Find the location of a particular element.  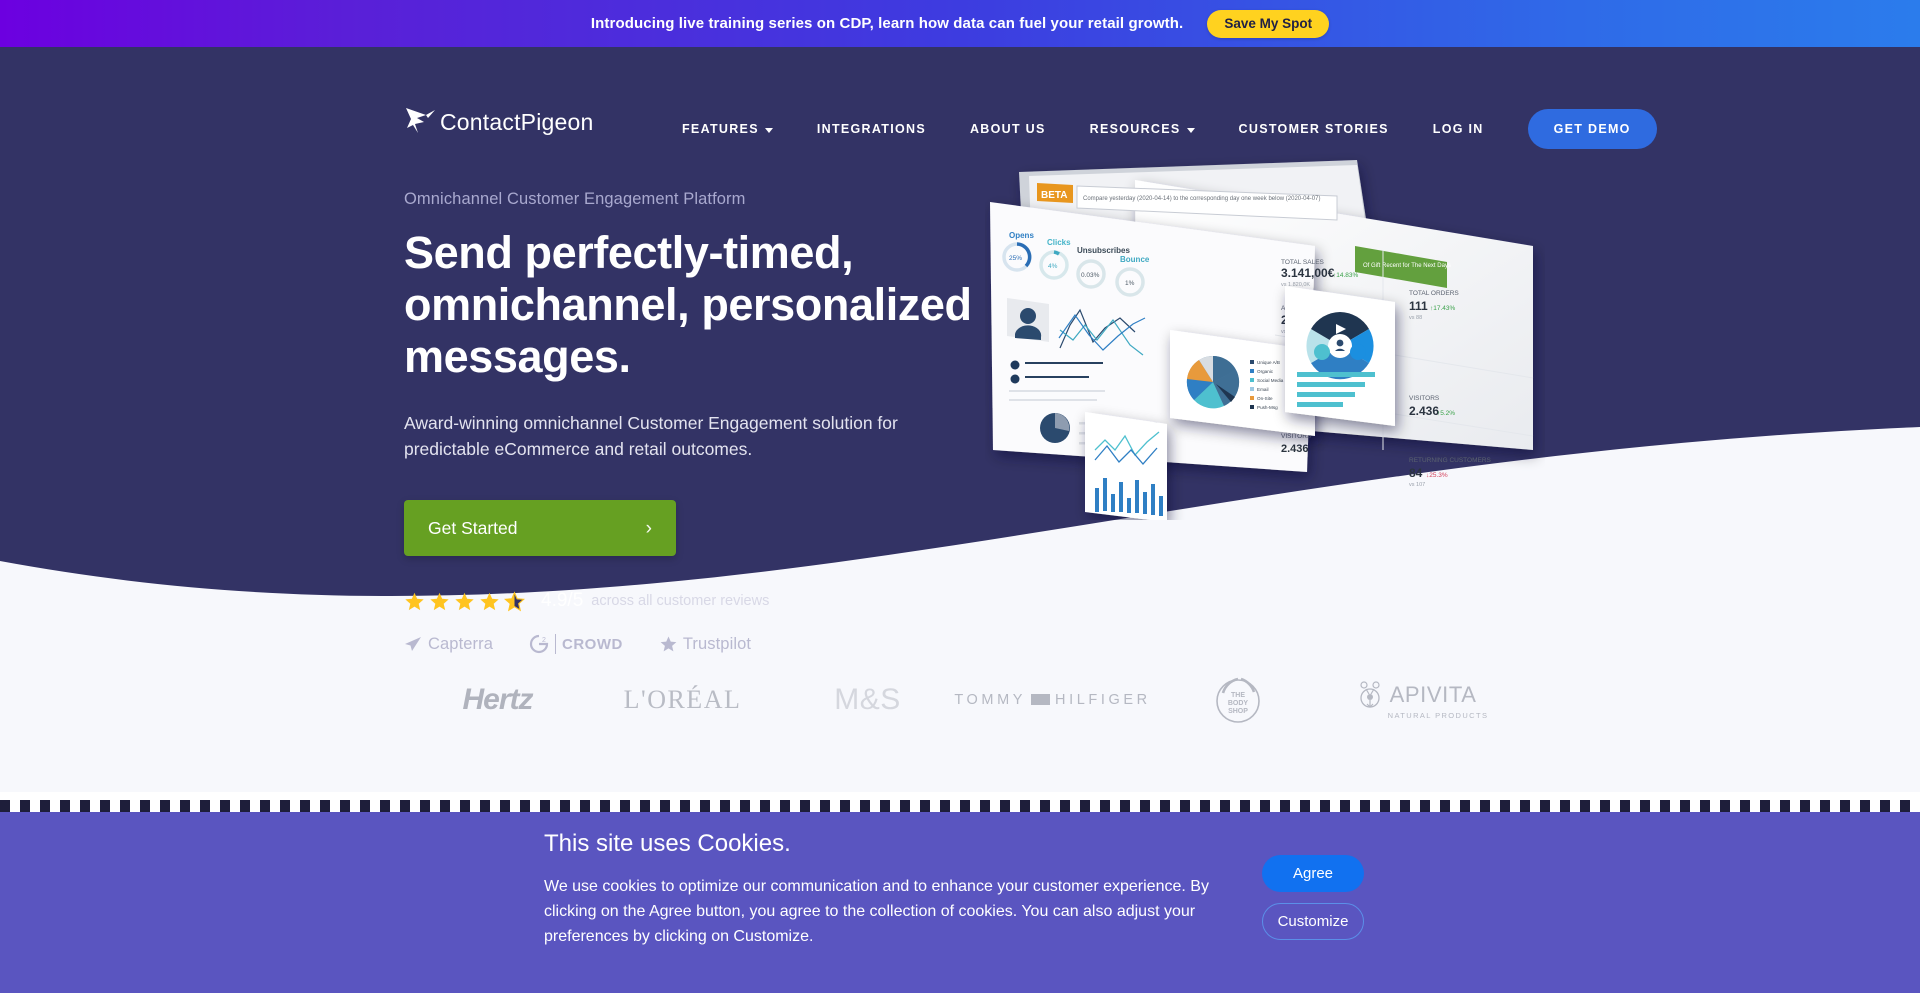

logo: ContactPigeon is located at coordinates (498, 120).